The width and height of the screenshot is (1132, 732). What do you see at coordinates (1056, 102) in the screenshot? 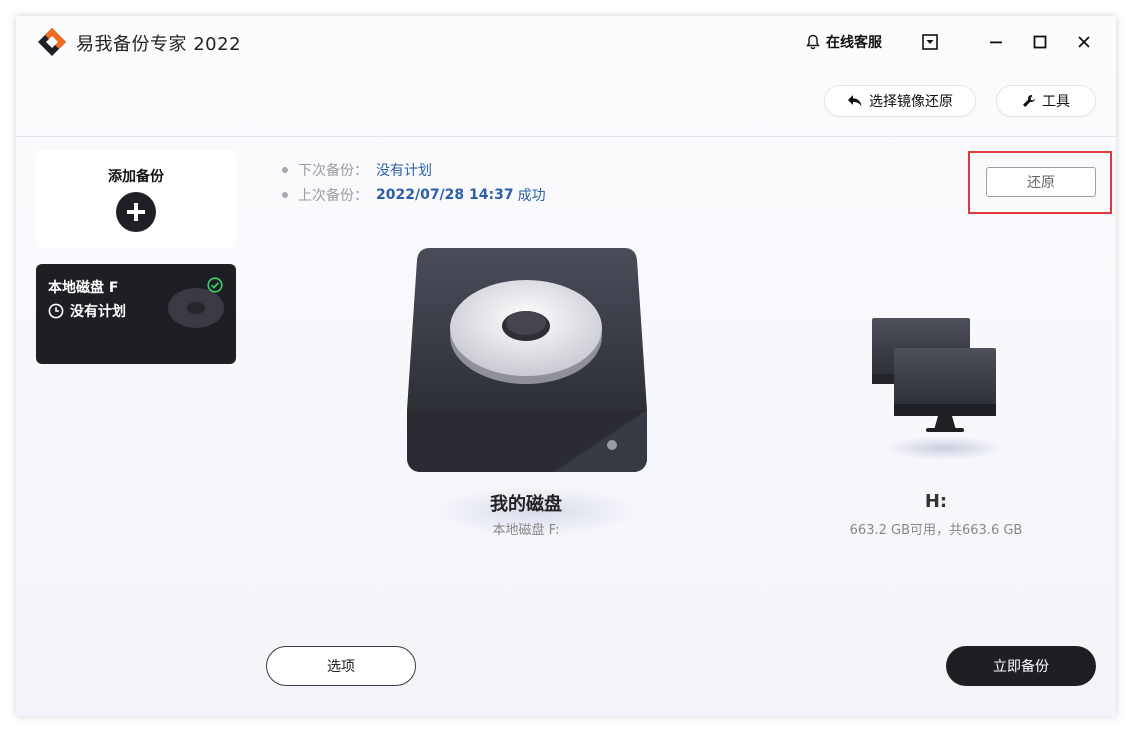
I see `tools-label: 工具` at bounding box center [1056, 102].